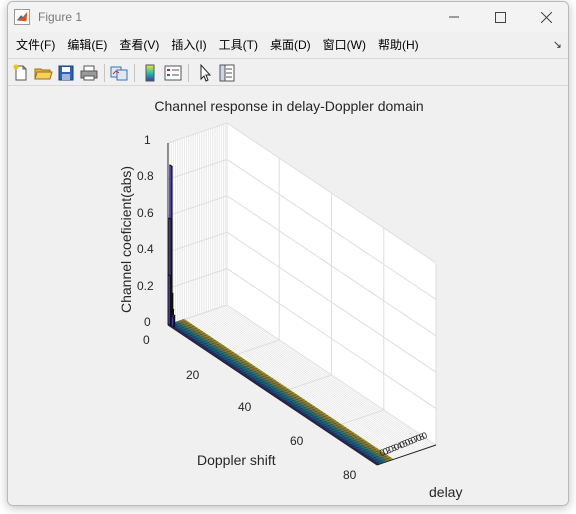 Image resolution: width=576 pixels, height=514 pixels. What do you see at coordinates (89, 73) in the screenshot?
I see `print-icon` at bounding box center [89, 73].